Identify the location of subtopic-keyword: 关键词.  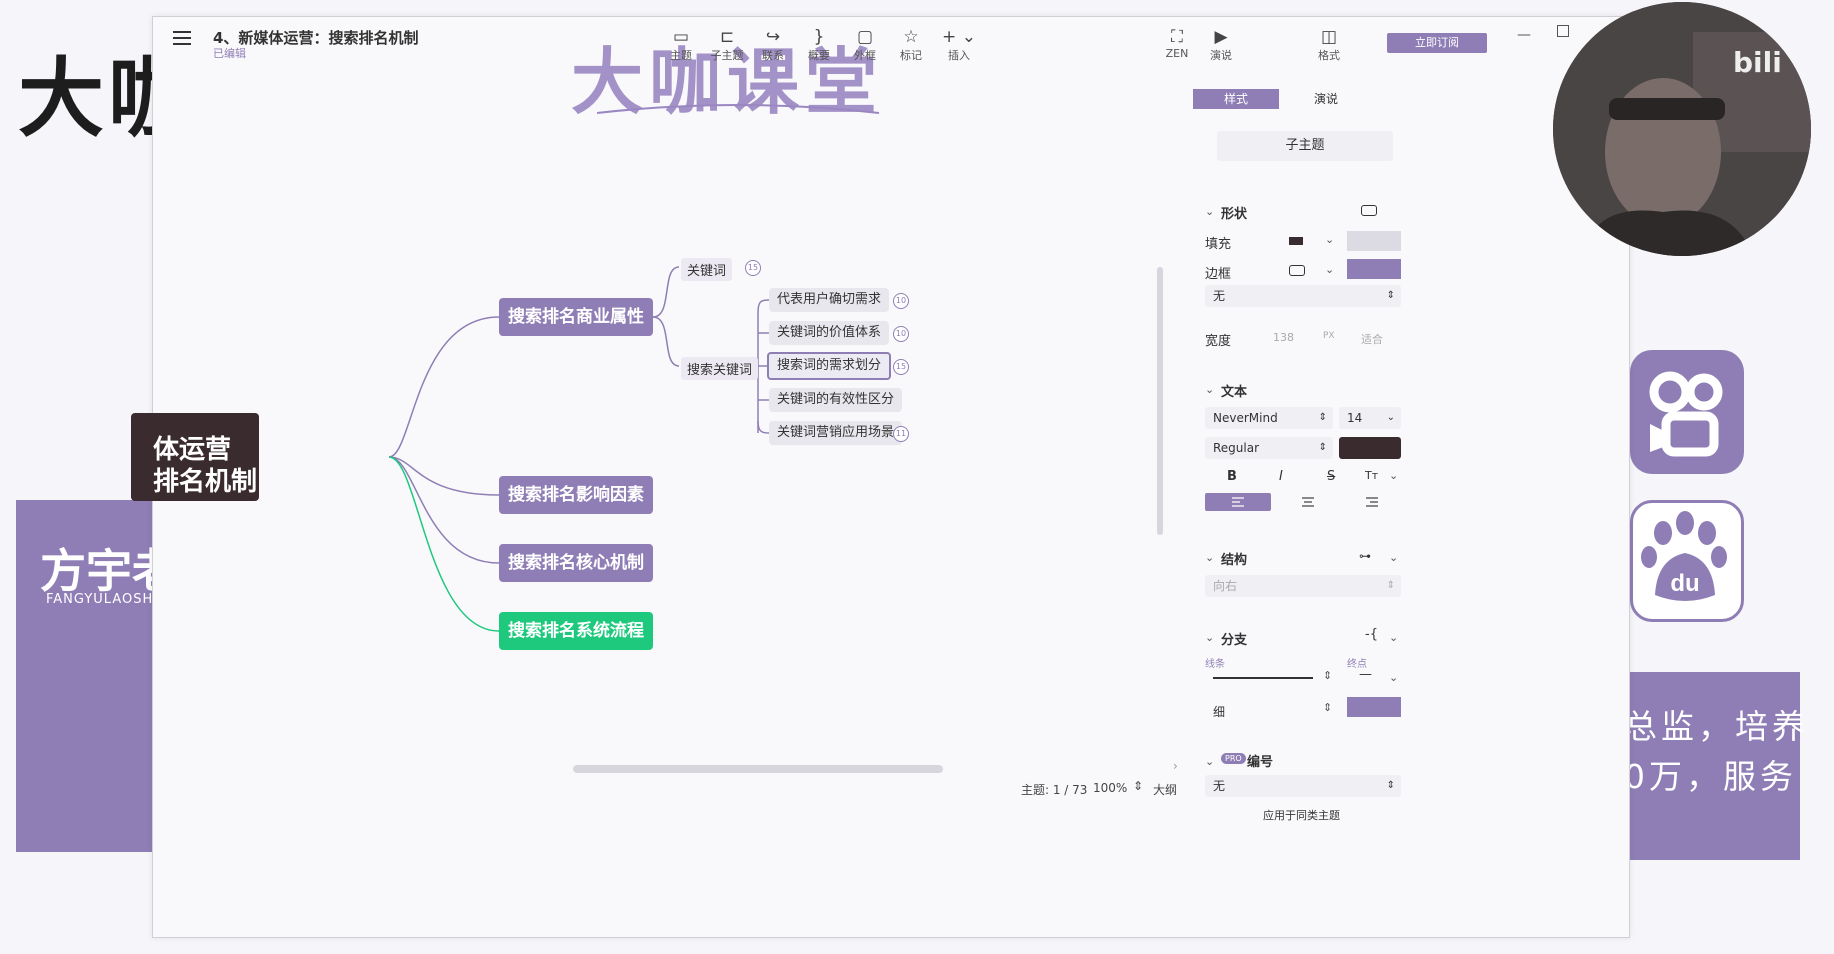
(707, 269).